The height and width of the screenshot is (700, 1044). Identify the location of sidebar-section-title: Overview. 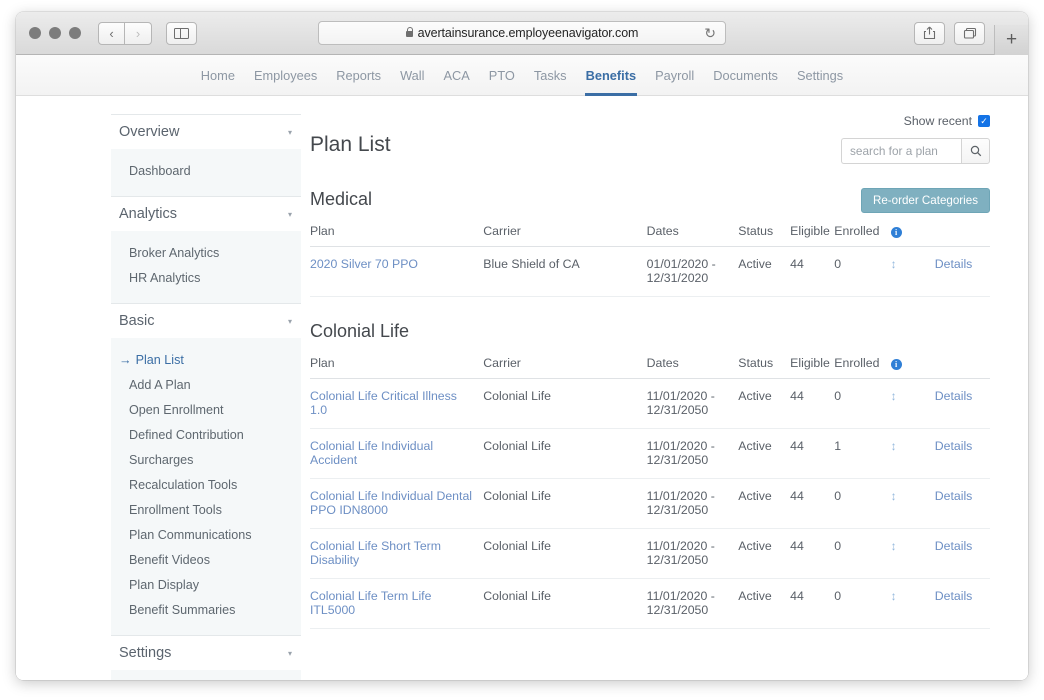
(149, 132).